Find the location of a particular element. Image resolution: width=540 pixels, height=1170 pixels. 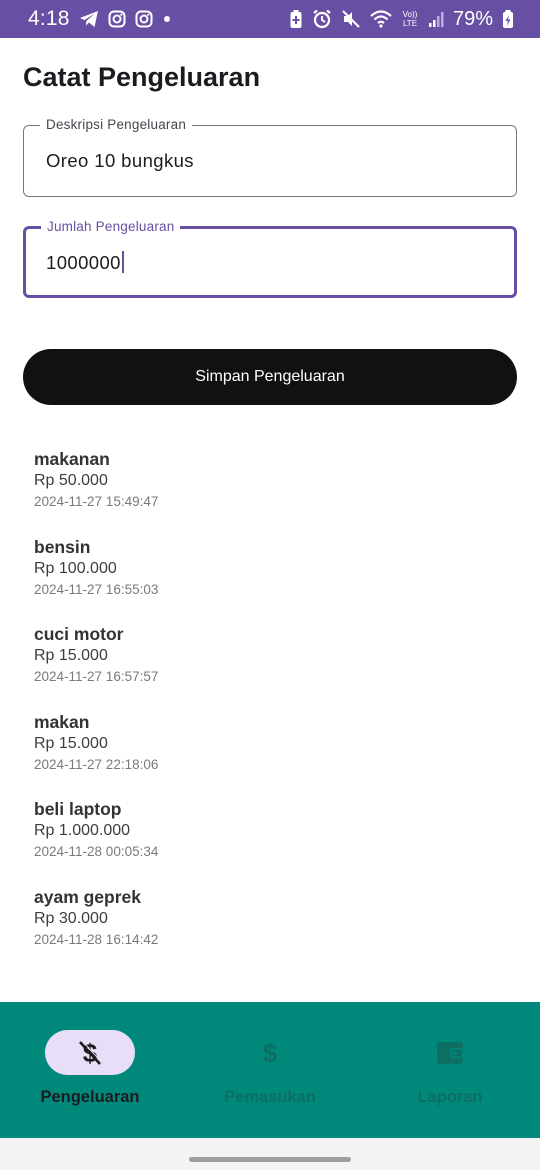

dot-icon is located at coordinates (167, 19).